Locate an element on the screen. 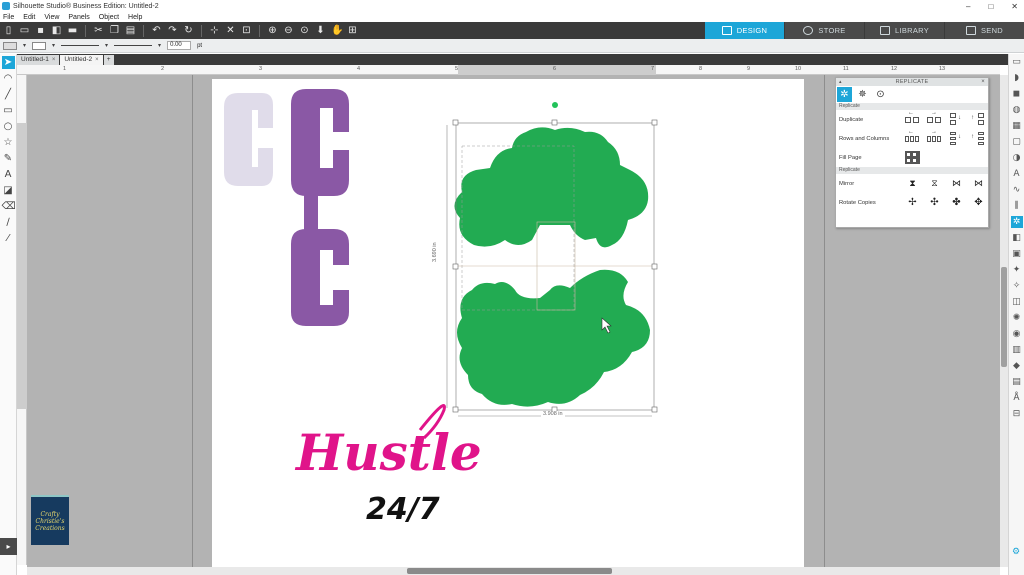 The image size is (1024, 575). select-all-icon: ⊹ is located at coordinates (214, 30).